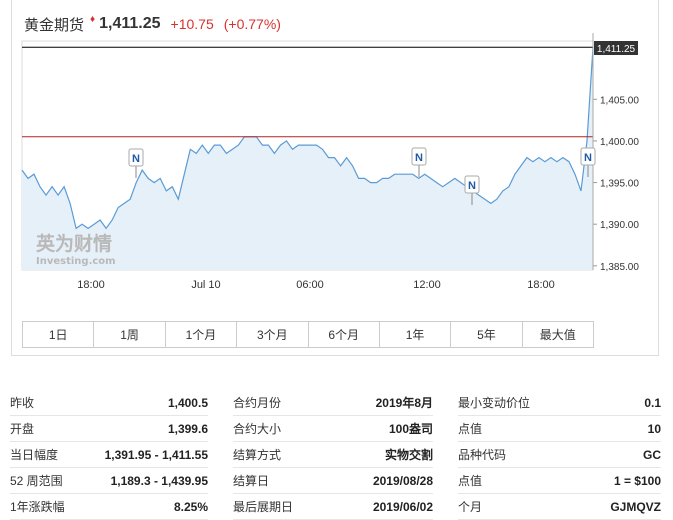 The image size is (673, 520). I want to click on x-tick-label: 12:00, so click(427, 285).